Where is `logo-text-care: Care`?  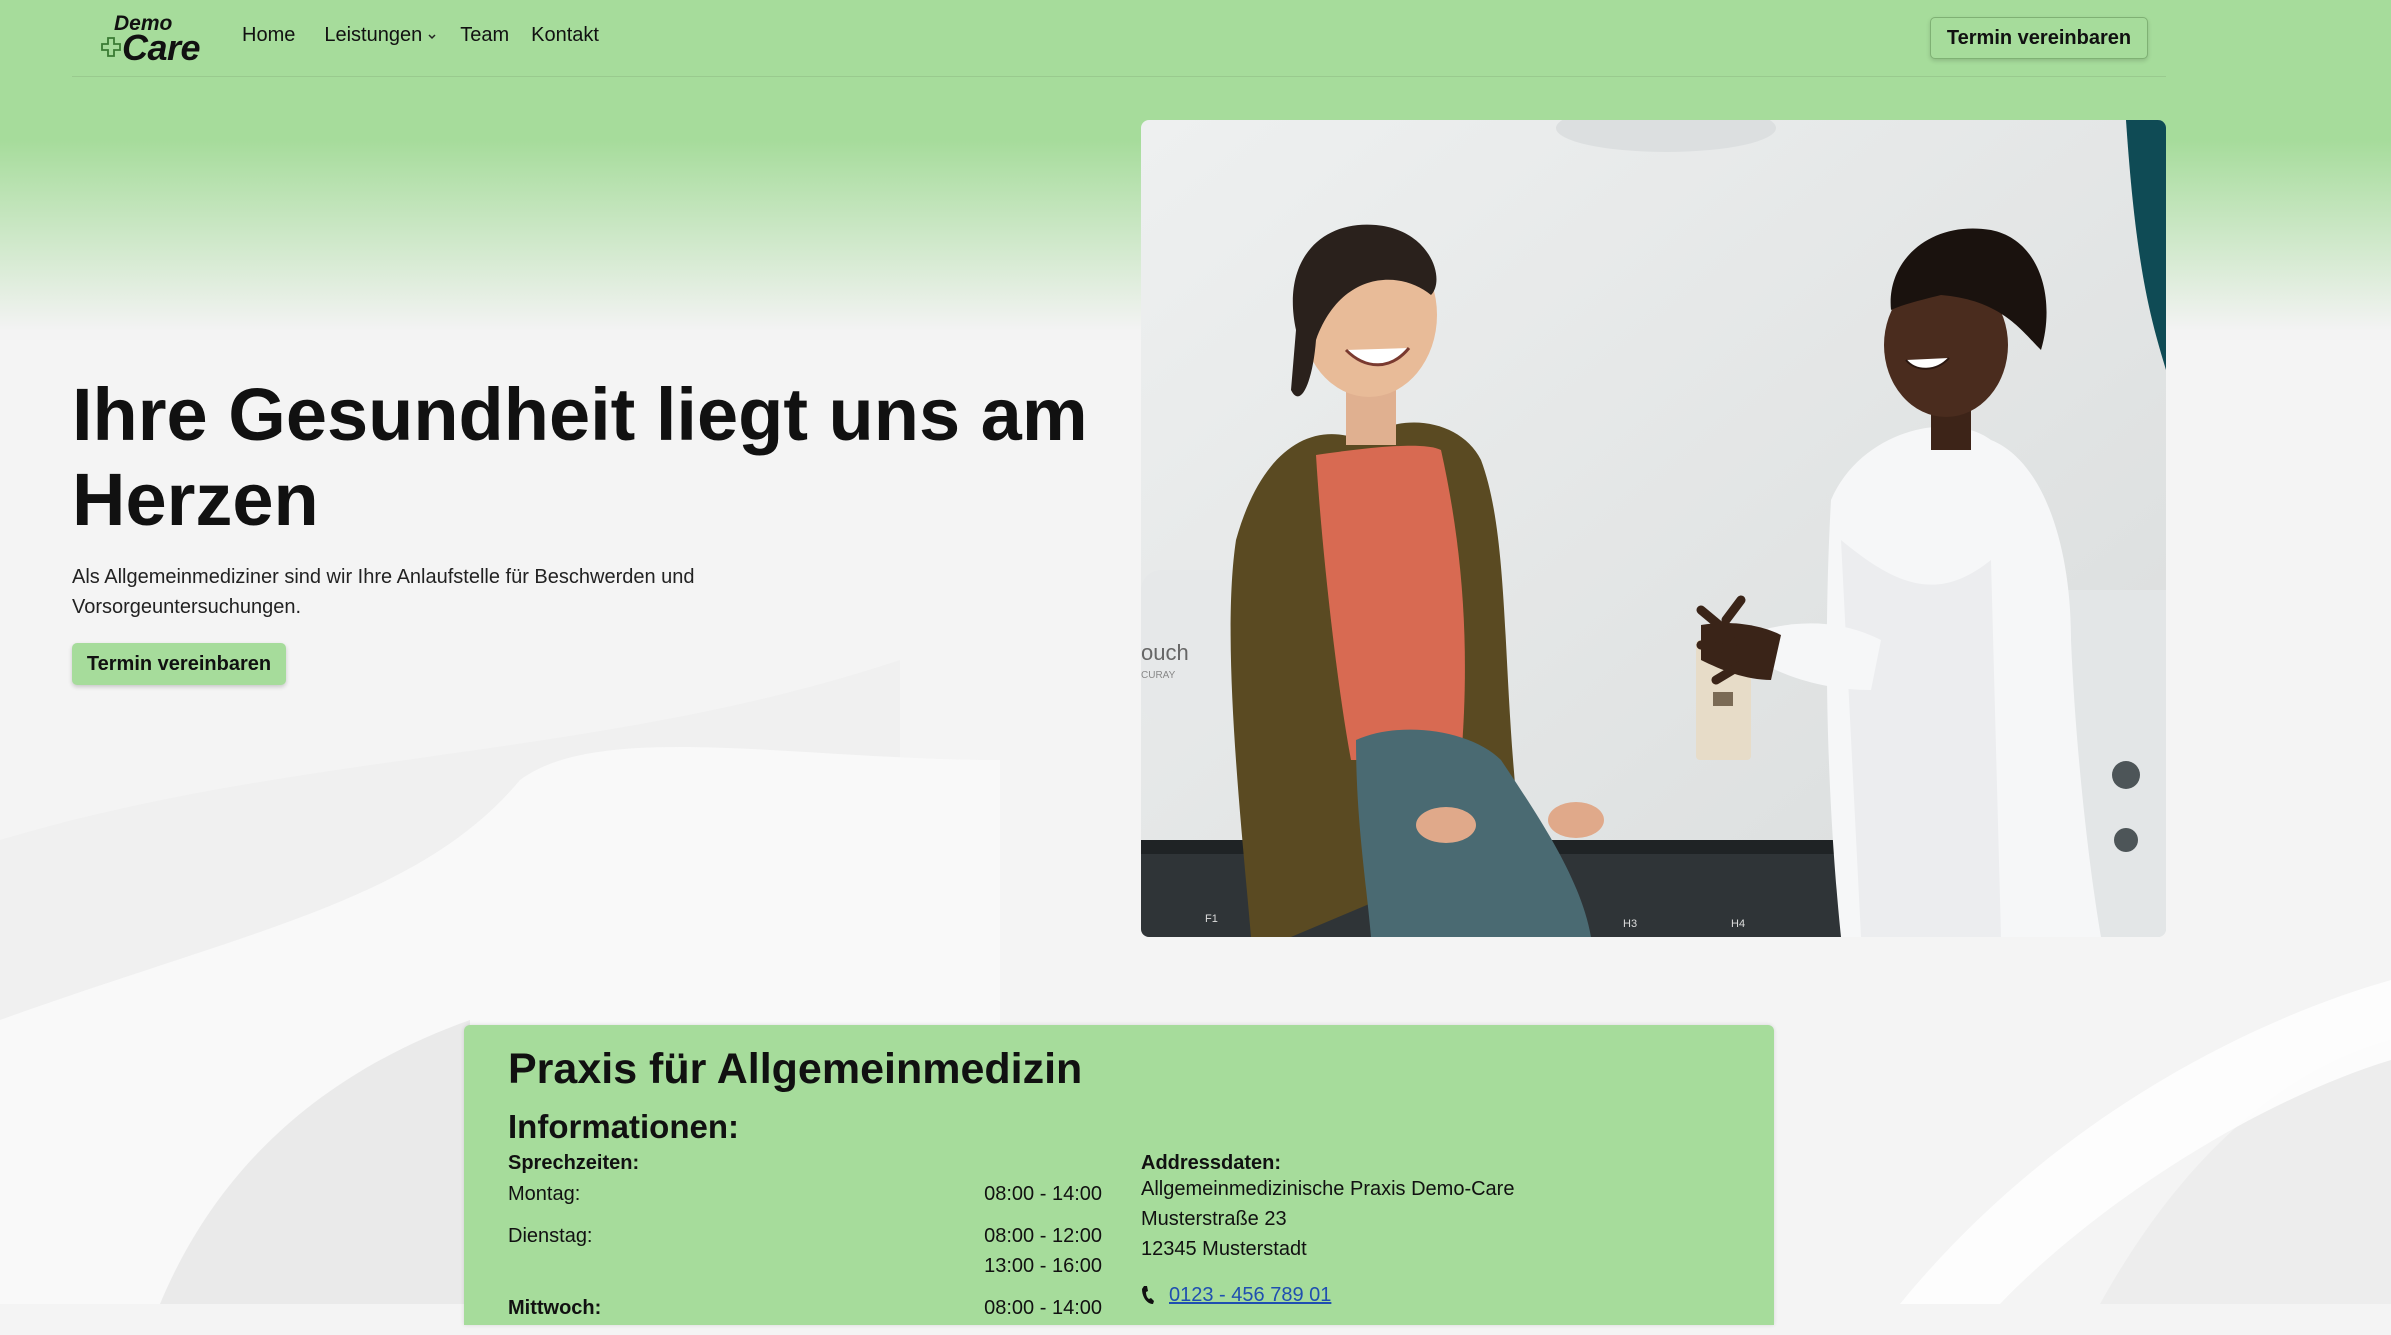 logo-text-care: Care is located at coordinates (161, 47).